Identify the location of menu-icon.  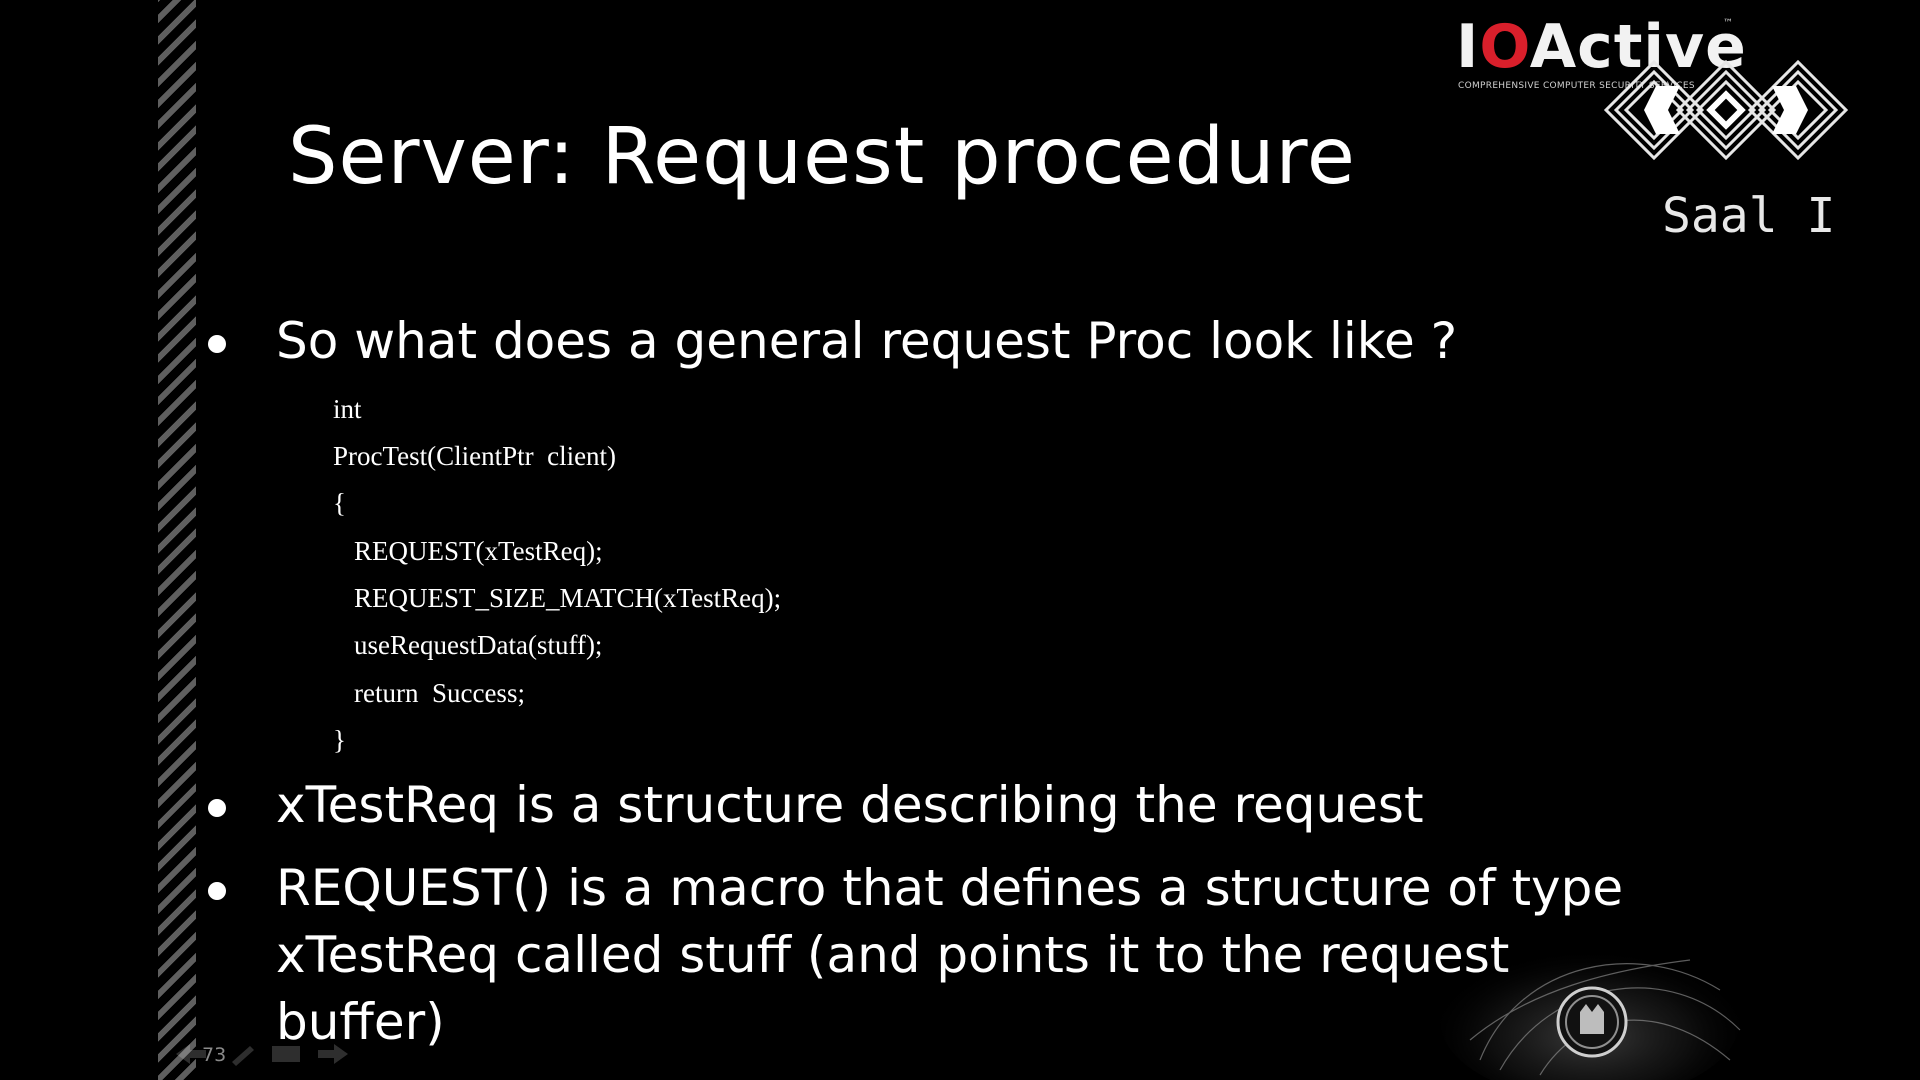
(286, 1054).